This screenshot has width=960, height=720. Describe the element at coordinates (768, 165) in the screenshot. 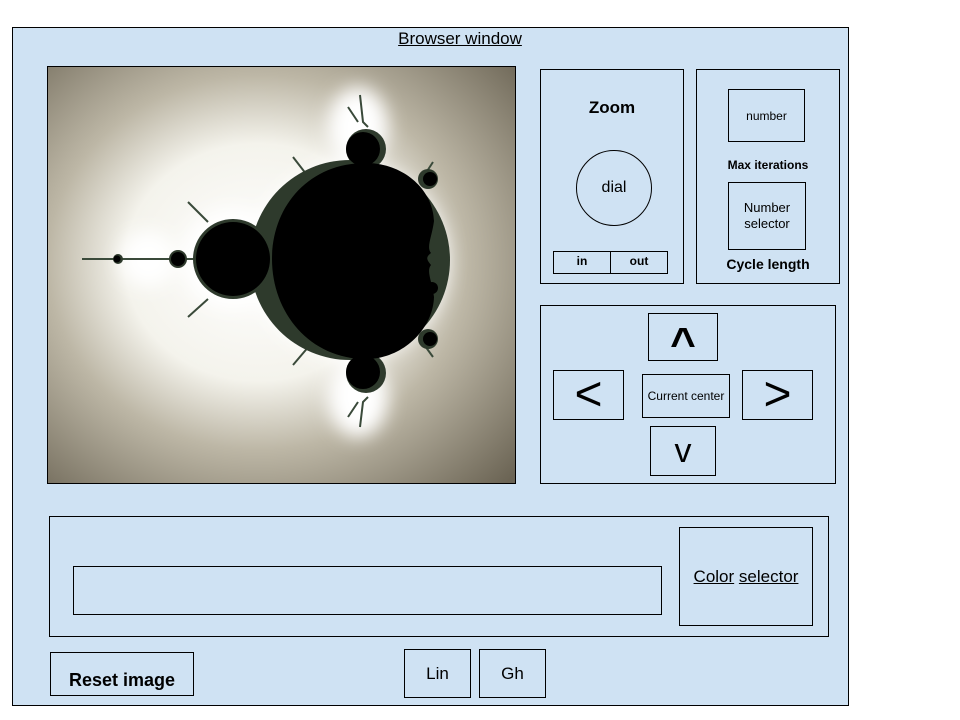

I see `max-iterations-label: Max iterations` at that location.